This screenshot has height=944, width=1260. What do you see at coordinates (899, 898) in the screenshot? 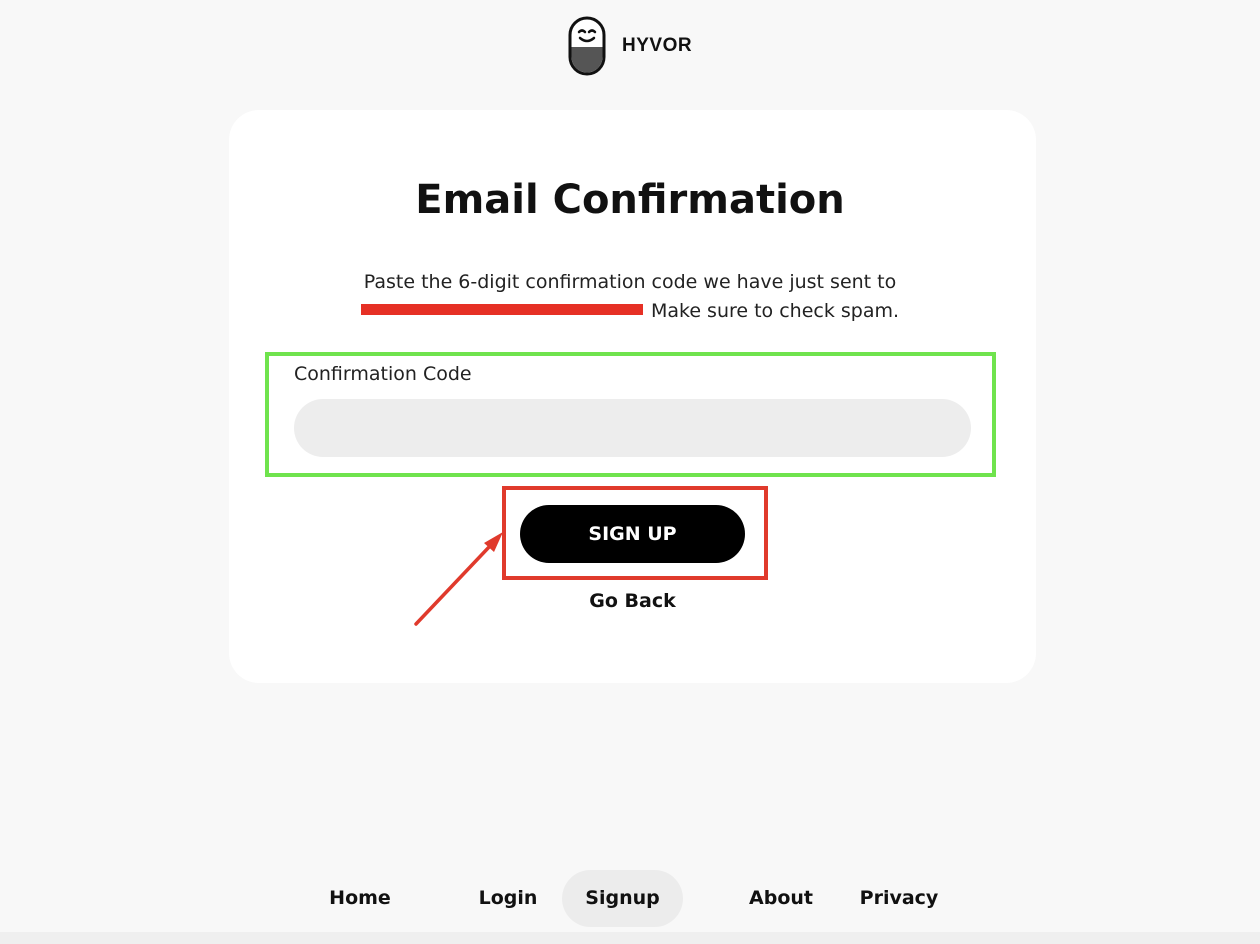
I see `footer-link-privacy: Privacy` at bounding box center [899, 898].